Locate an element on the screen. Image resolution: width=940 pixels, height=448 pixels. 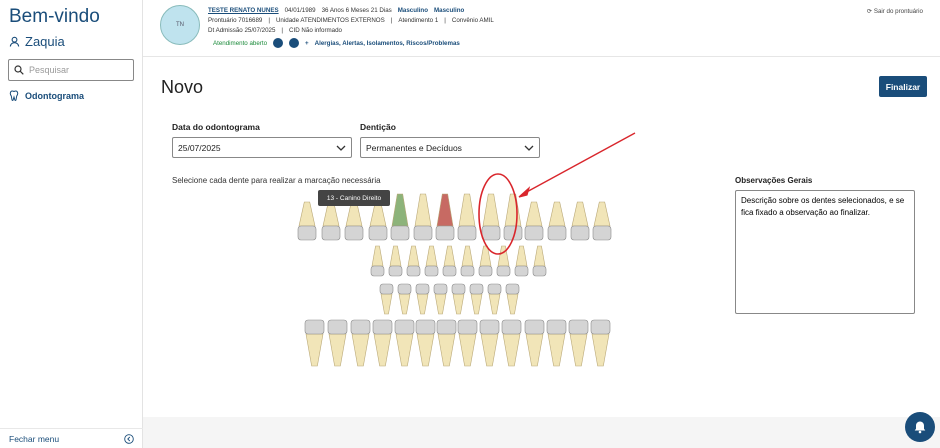
notification-button is located at coordinates (920, 427).